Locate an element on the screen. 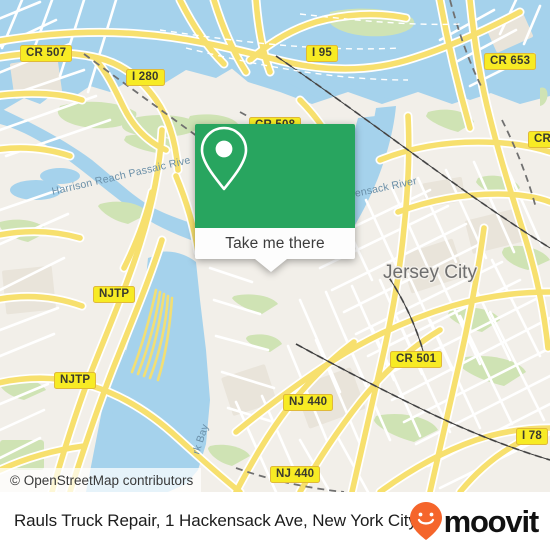 The width and height of the screenshot is (550, 550). shield-i-280: I 280 is located at coordinates (145, 77).